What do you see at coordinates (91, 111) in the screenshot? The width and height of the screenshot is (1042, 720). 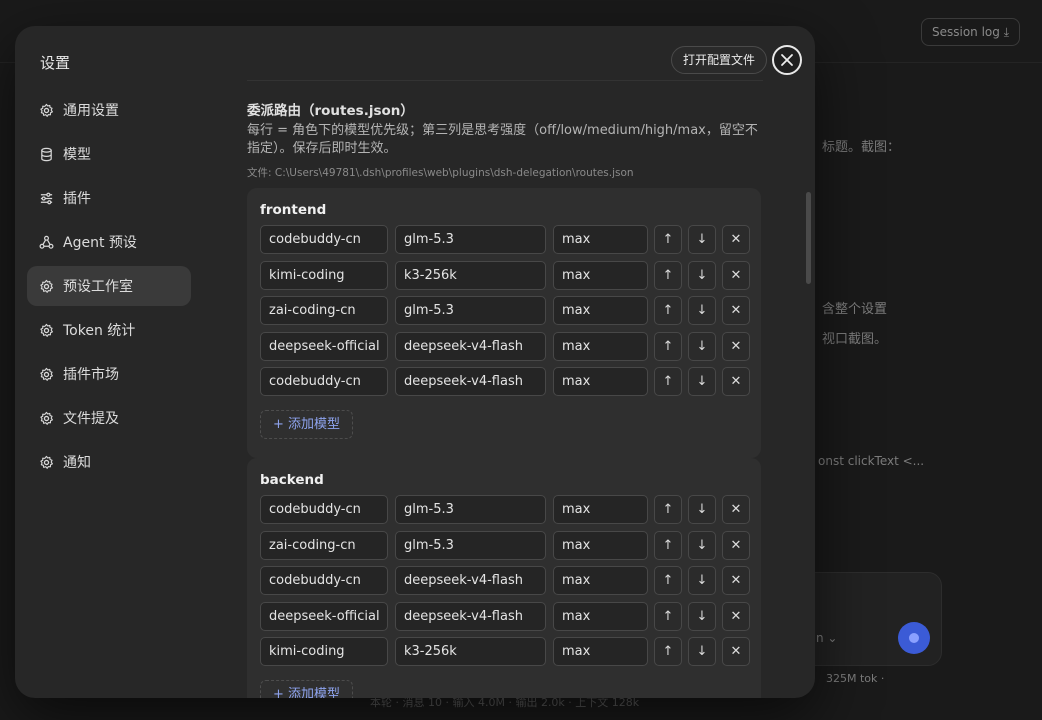 I see `sidebar-item-label: 通用设置` at bounding box center [91, 111].